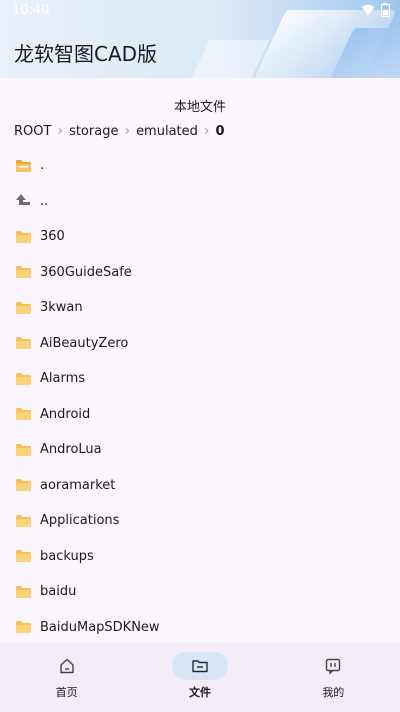 This screenshot has width=400, height=712. What do you see at coordinates (63, 379) in the screenshot?
I see `file-name: Alarms` at bounding box center [63, 379].